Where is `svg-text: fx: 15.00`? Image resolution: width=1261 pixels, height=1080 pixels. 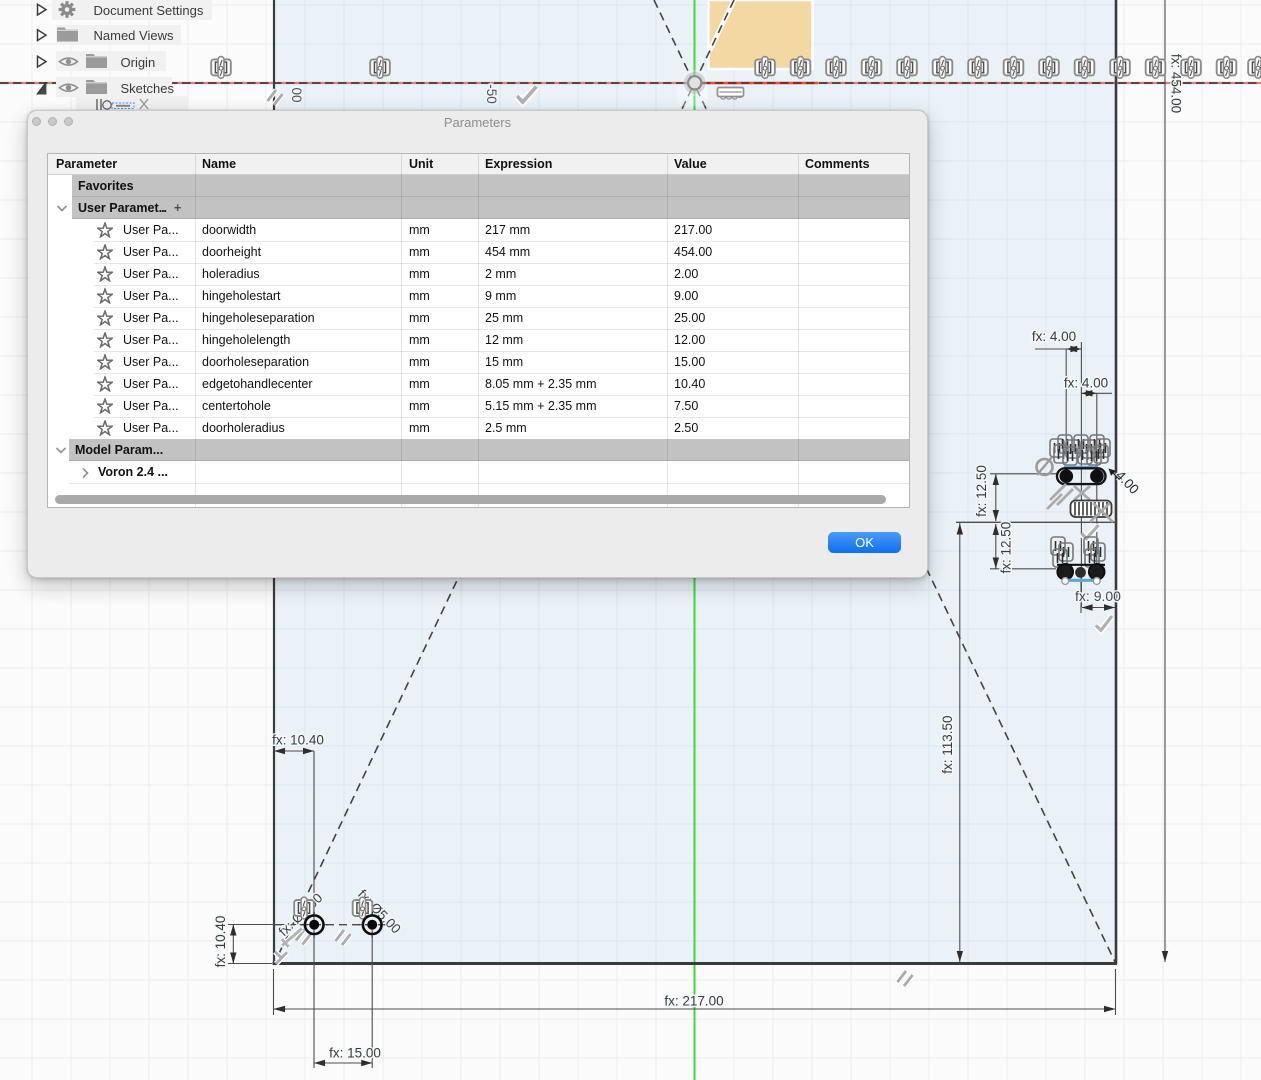 svg-text: fx: 15.00 is located at coordinates (355, 1053).